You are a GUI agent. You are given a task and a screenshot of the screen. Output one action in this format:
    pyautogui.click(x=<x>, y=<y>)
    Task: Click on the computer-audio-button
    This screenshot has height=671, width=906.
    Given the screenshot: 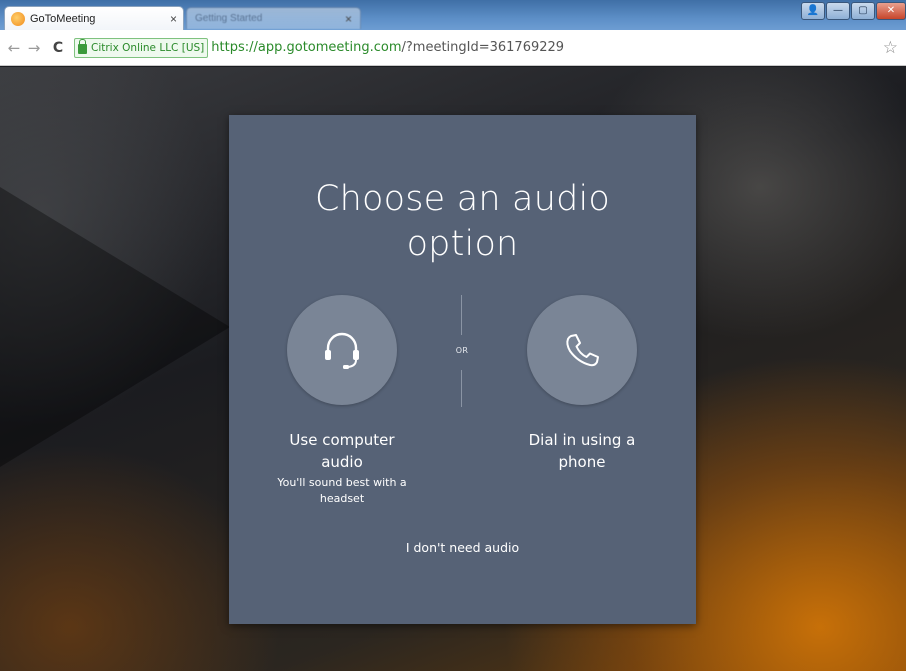 What is the action you would take?
    pyautogui.click(x=342, y=350)
    